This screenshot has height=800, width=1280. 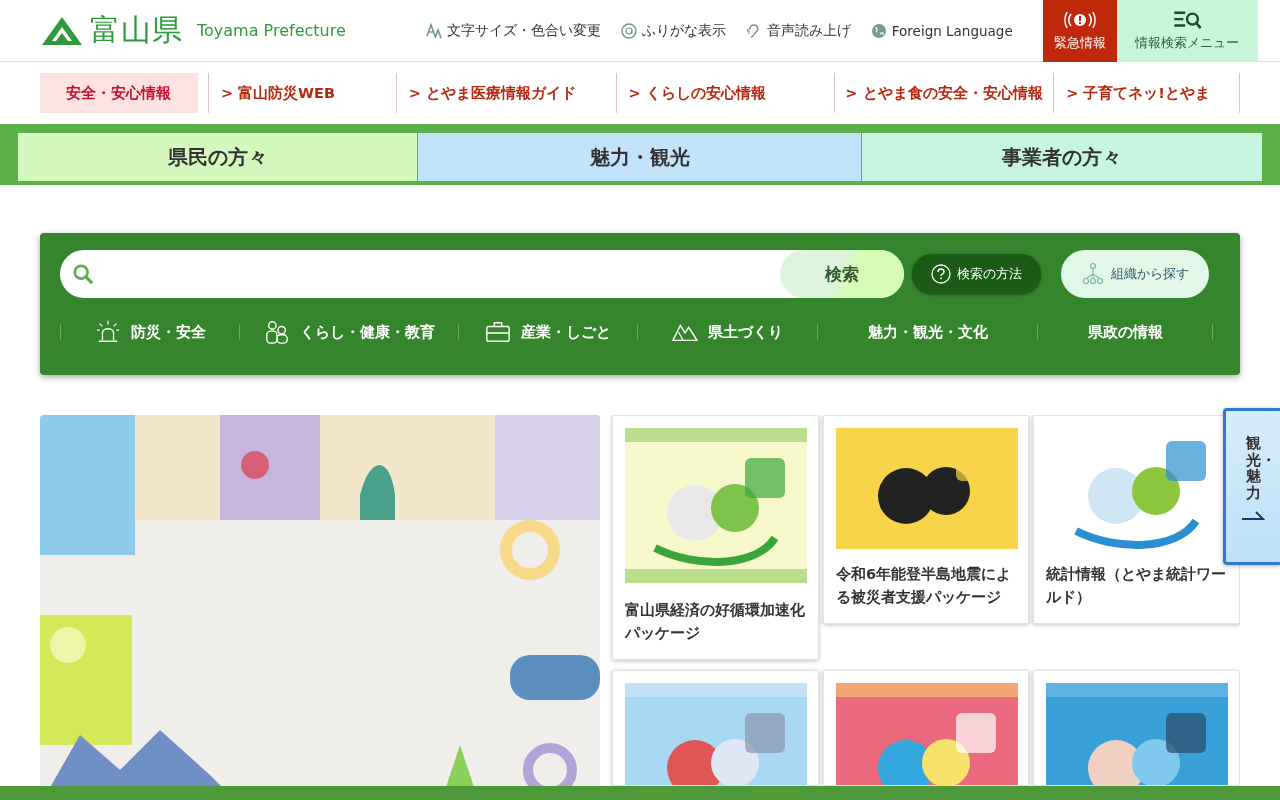 What do you see at coordinates (548, 332) in the screenshot?
I see `category-link: 産業・しごと` at bounding box center [548, 332].